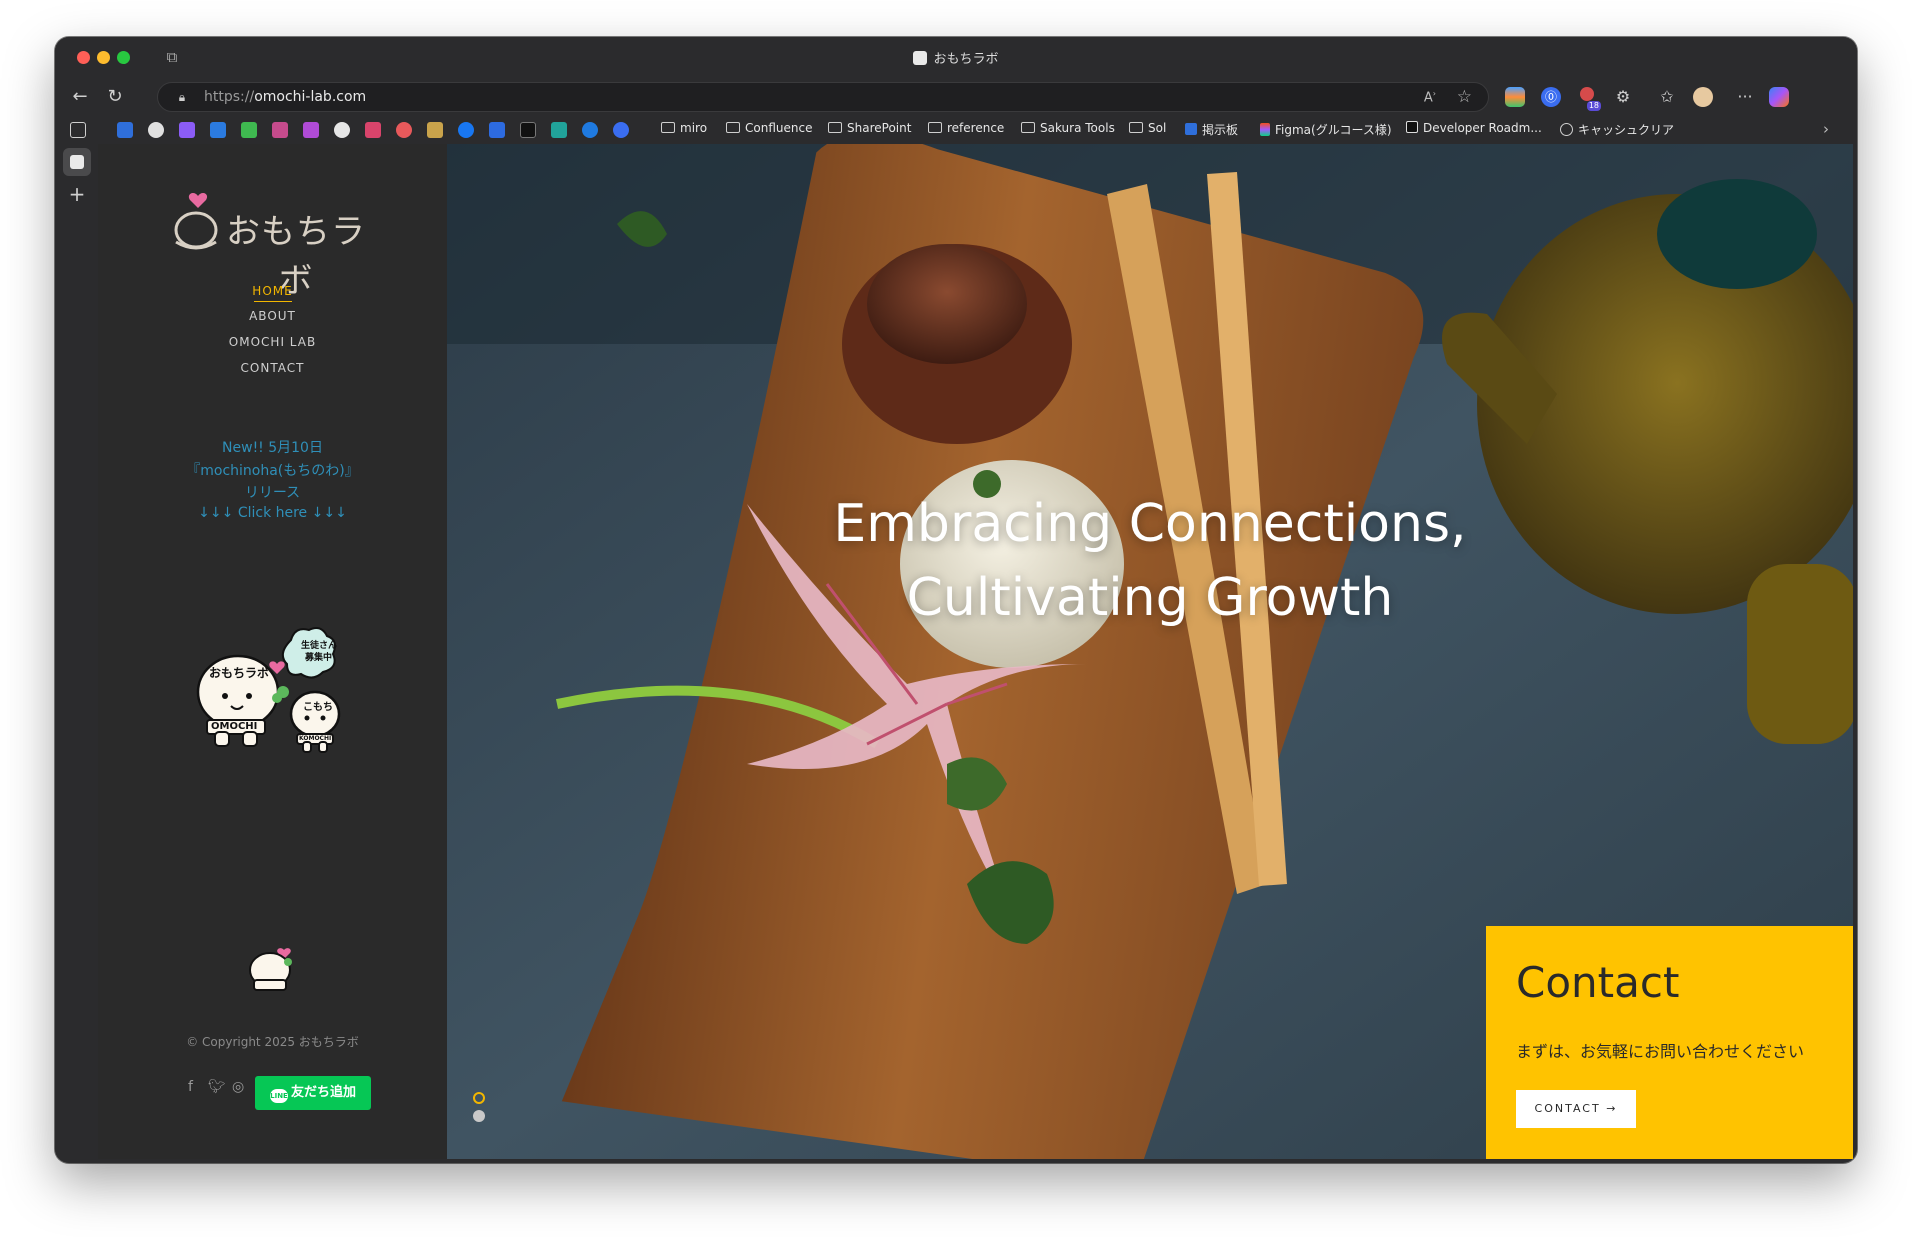  Describe the element at coordinates (1326, 129) in the screenshot. I see `bookmark-figma: Figma(グルコース様)` at that location.